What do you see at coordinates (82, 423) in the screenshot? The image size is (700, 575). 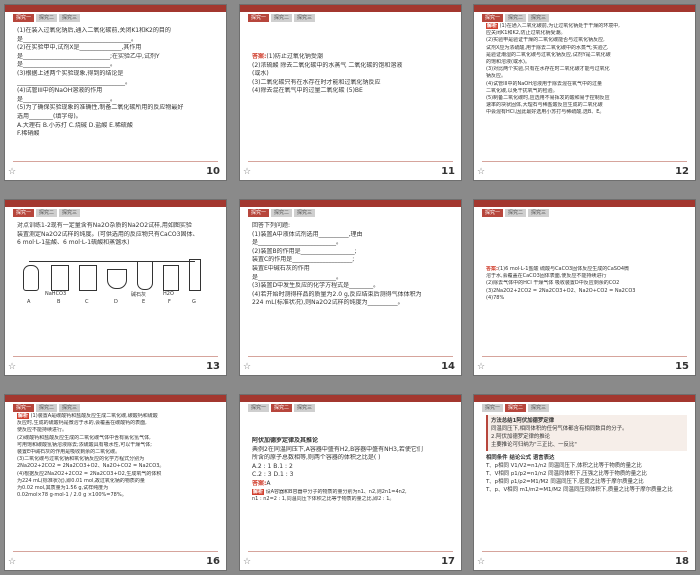 I see `text-line: 反应时,生成的硫酸钙是微溶于水的,会覆盖在碳酸钙的表面,` at bounding box center [82, 423].